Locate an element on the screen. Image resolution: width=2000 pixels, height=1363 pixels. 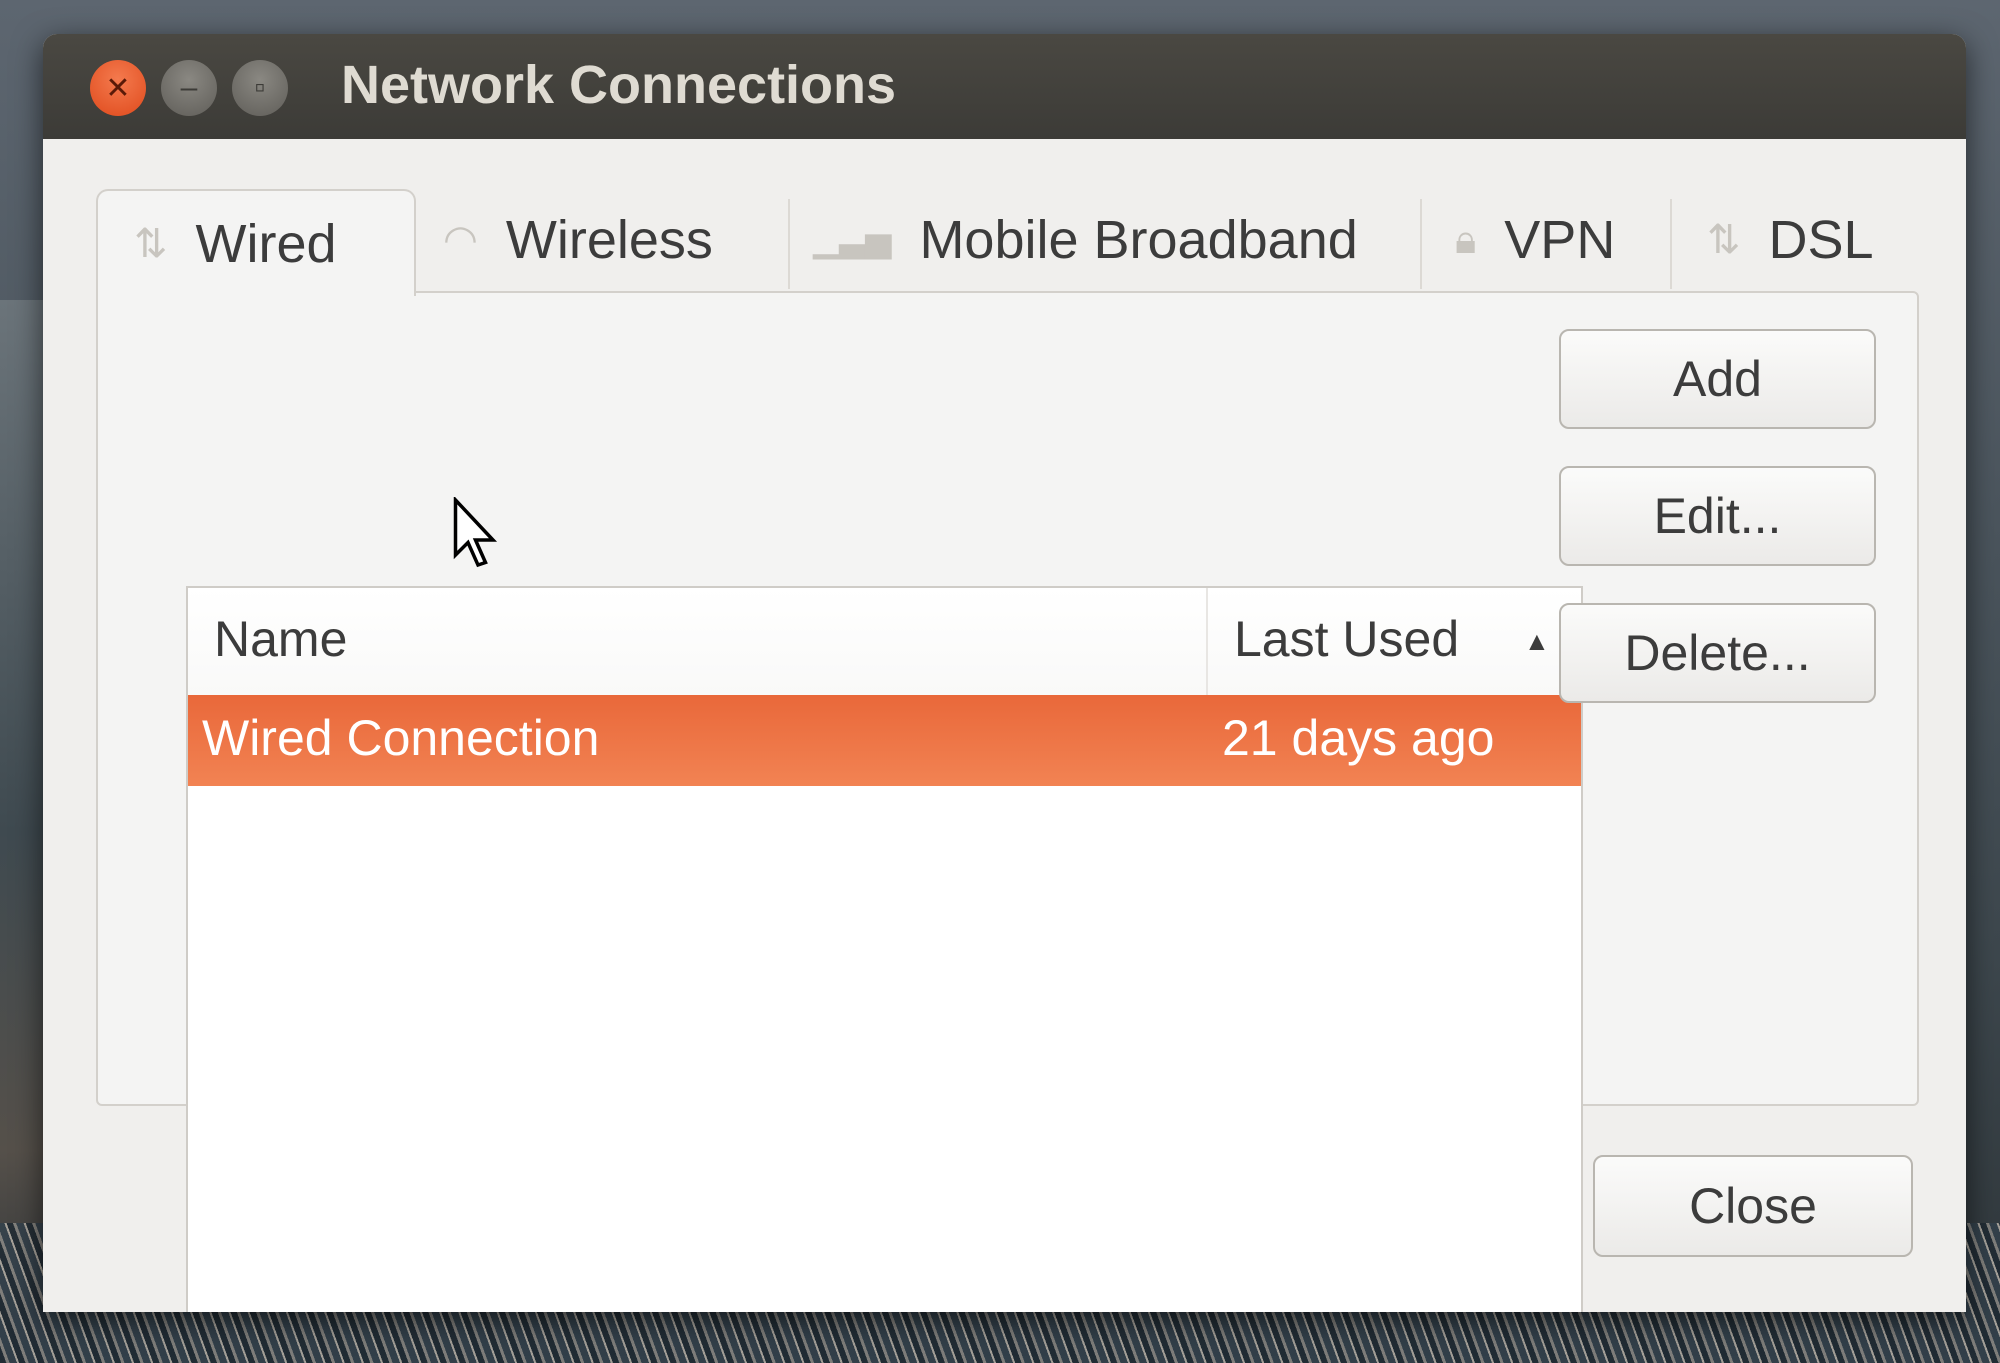
table-row: Wired Connection 21 days ago is located at coordinates (884, 740).